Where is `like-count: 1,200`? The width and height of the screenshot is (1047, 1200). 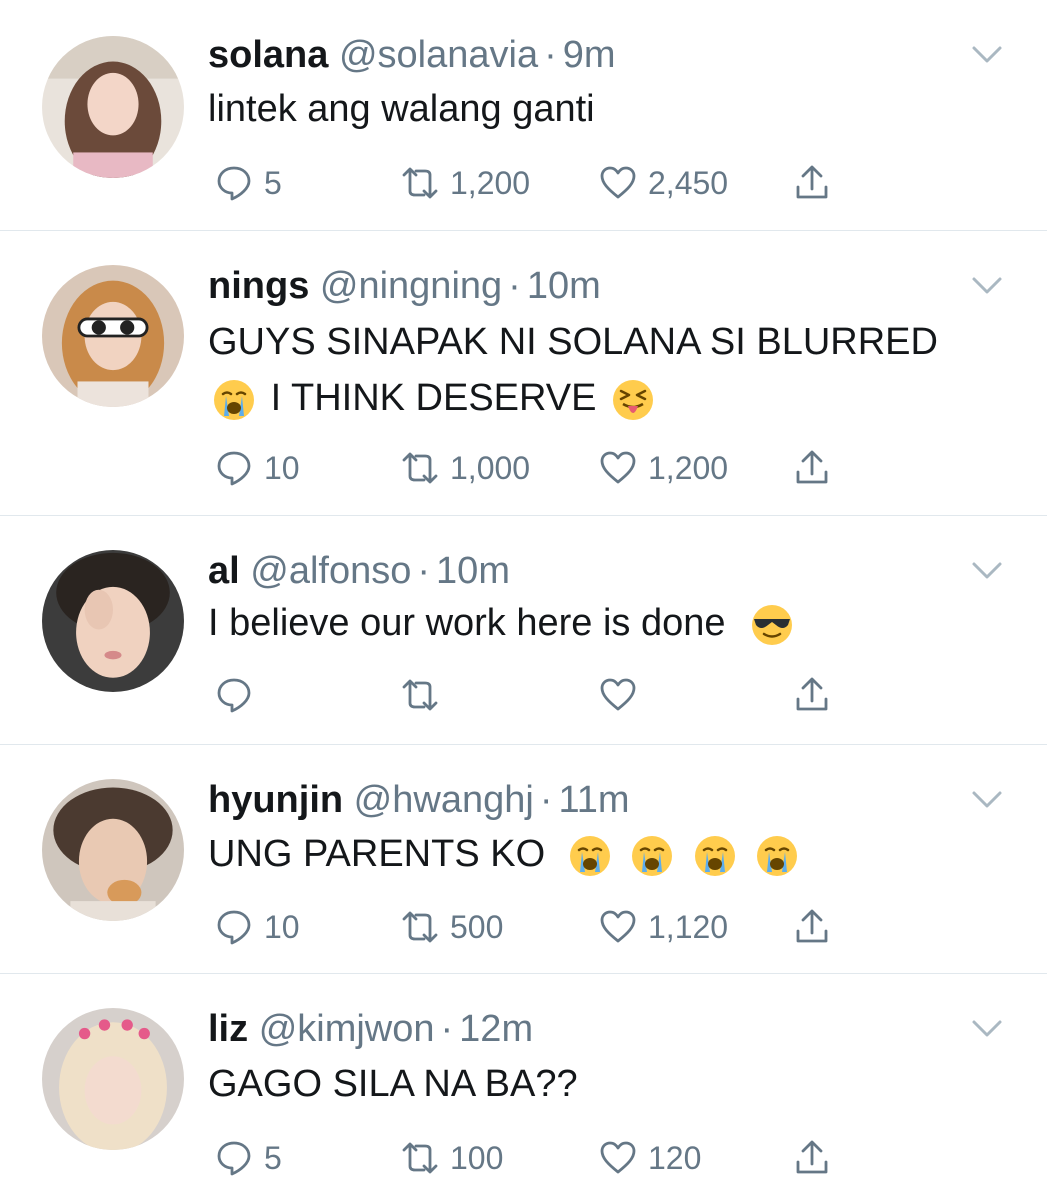
like-count: 1,200 is located at coordinates (688, 467).